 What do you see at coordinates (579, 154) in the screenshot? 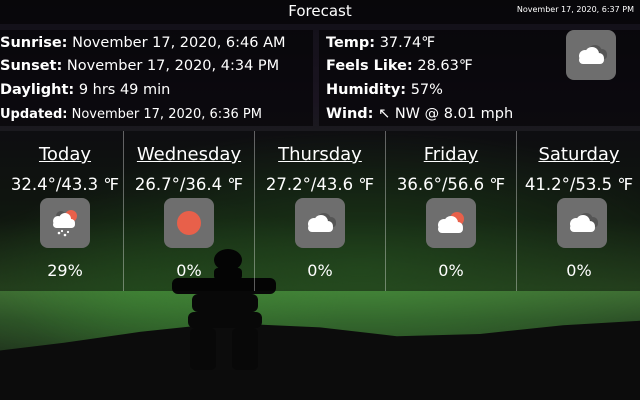
I see `day-name: Saturday` at bounding box center [579, 154].